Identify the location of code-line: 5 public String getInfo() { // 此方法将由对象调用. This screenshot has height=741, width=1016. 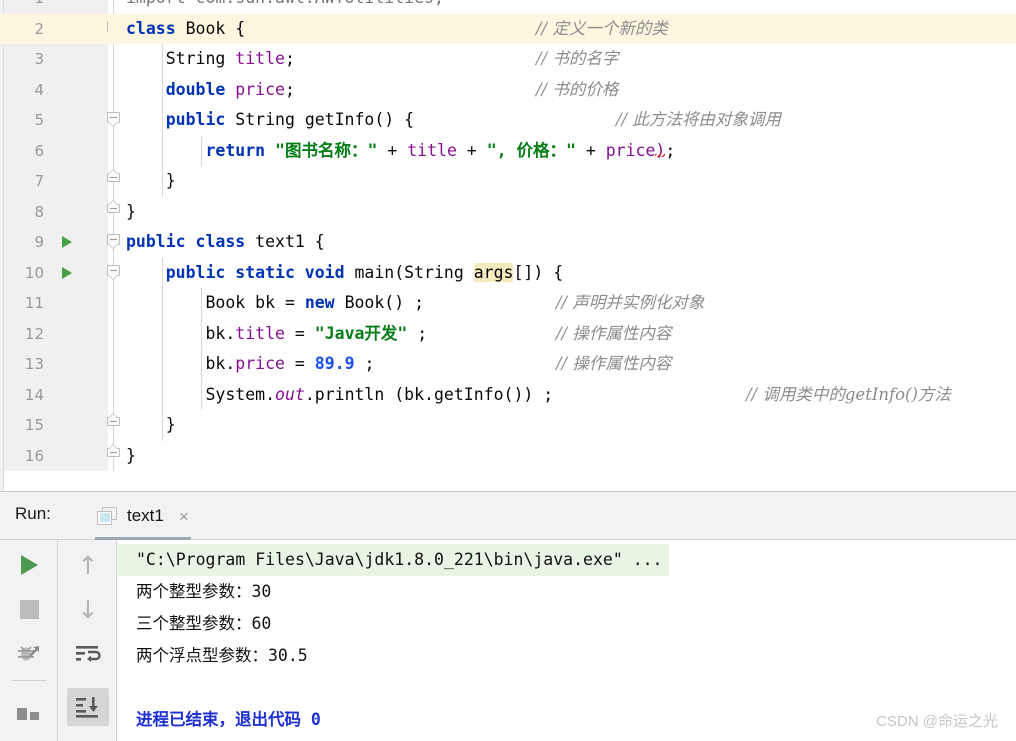
(508, 120).